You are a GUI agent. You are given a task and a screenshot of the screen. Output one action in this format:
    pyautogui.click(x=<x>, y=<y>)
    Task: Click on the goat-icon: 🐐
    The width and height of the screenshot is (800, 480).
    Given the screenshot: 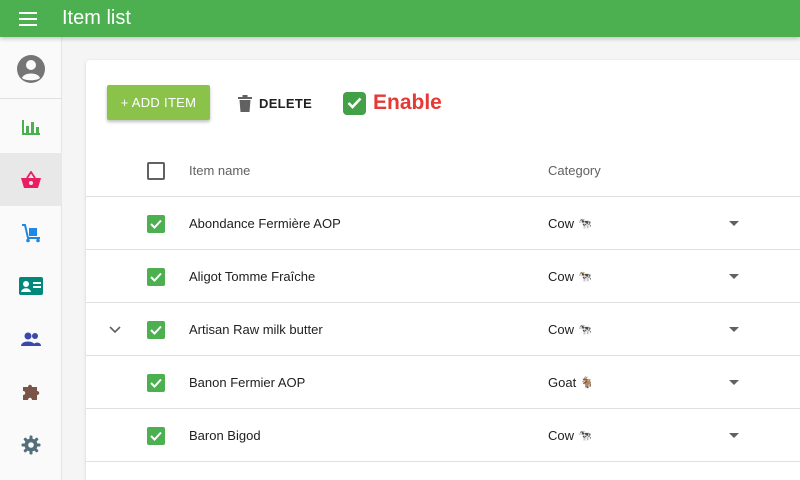 What is the action you would take?
    pyautogui.click(x=587, y=383)
    